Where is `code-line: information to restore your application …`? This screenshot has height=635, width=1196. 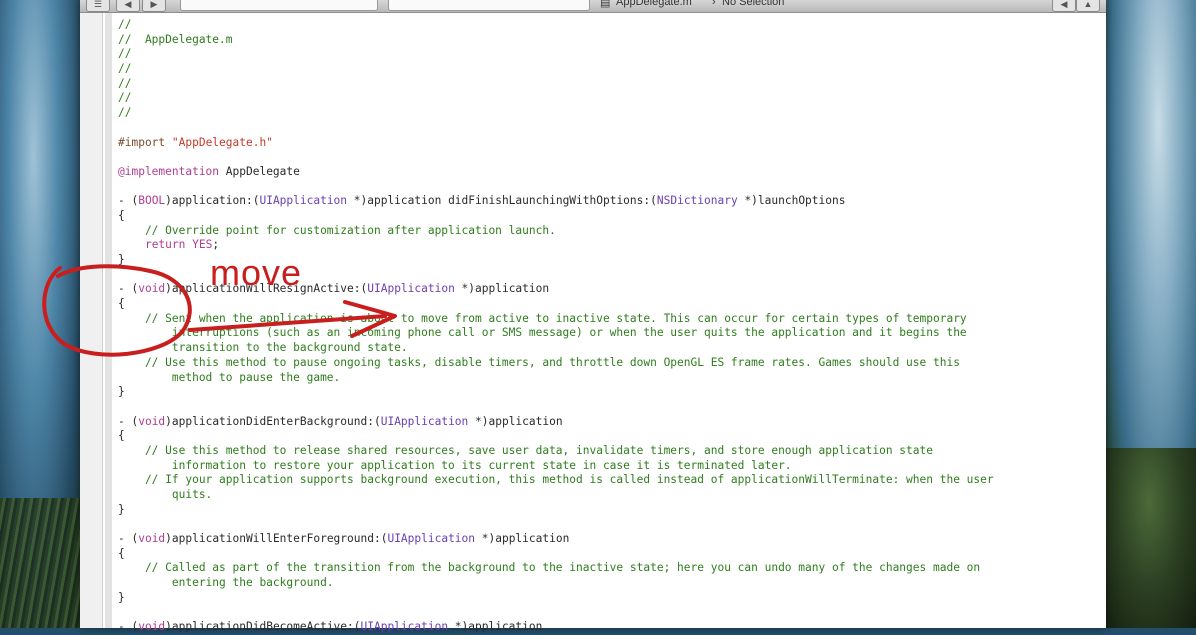
code-line: information to restore your application … is located at coordinates (608, 466).